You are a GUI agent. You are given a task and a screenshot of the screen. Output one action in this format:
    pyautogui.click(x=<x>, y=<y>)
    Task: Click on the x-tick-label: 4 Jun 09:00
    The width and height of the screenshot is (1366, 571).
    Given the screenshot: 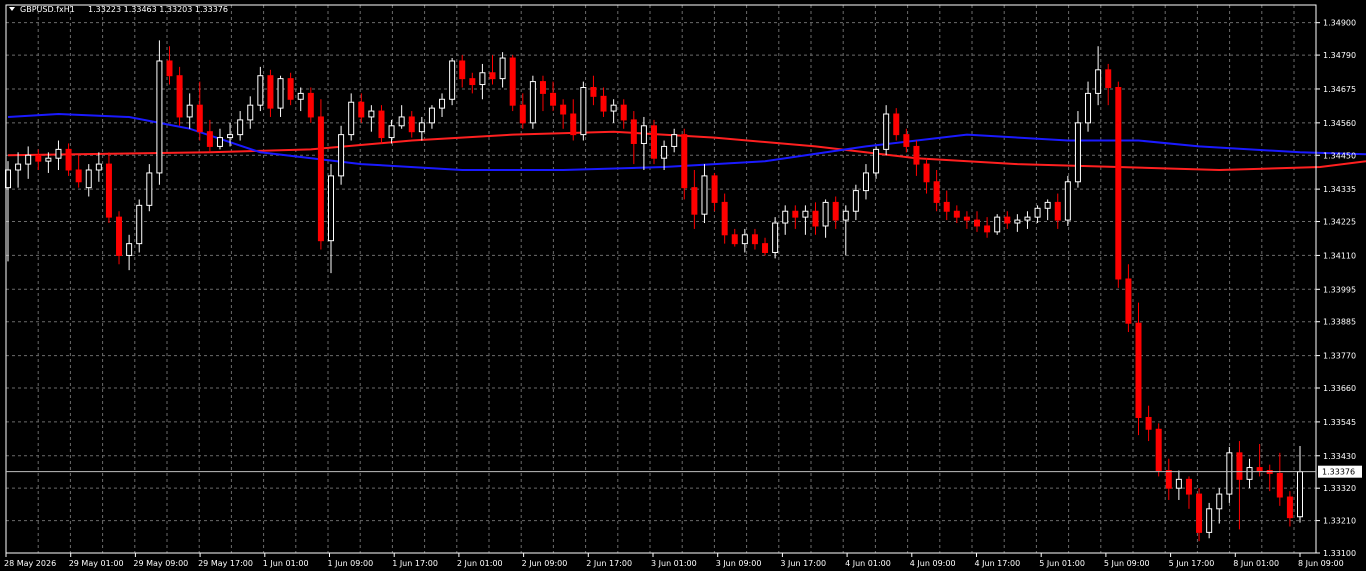 What is the action you would take?
    pyautogui.click(x=933, y=563)
    